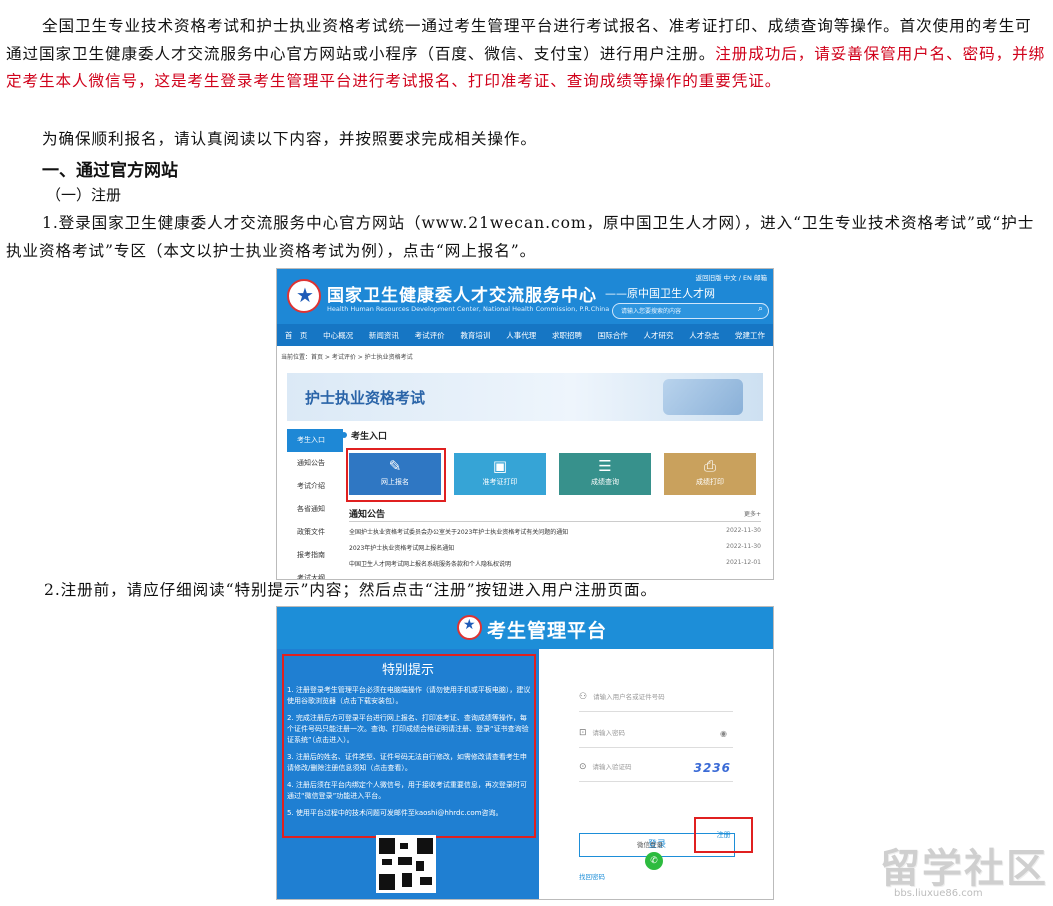 This screenshot has width=1053, height=906. What do you see at coordinates (500, 482) in the screenshot?
I see `tile-label: 准考证打印` at bounding box center [500, 482].